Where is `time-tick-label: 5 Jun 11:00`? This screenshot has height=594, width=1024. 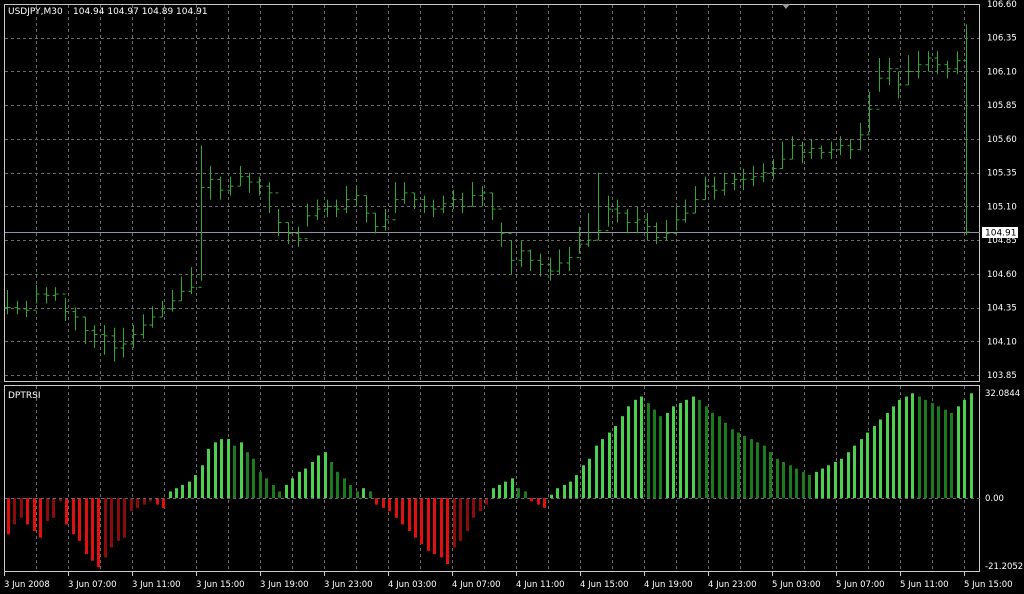
time-tick-label: 5 Jun 11:00 is located at coordinates (924, 585).